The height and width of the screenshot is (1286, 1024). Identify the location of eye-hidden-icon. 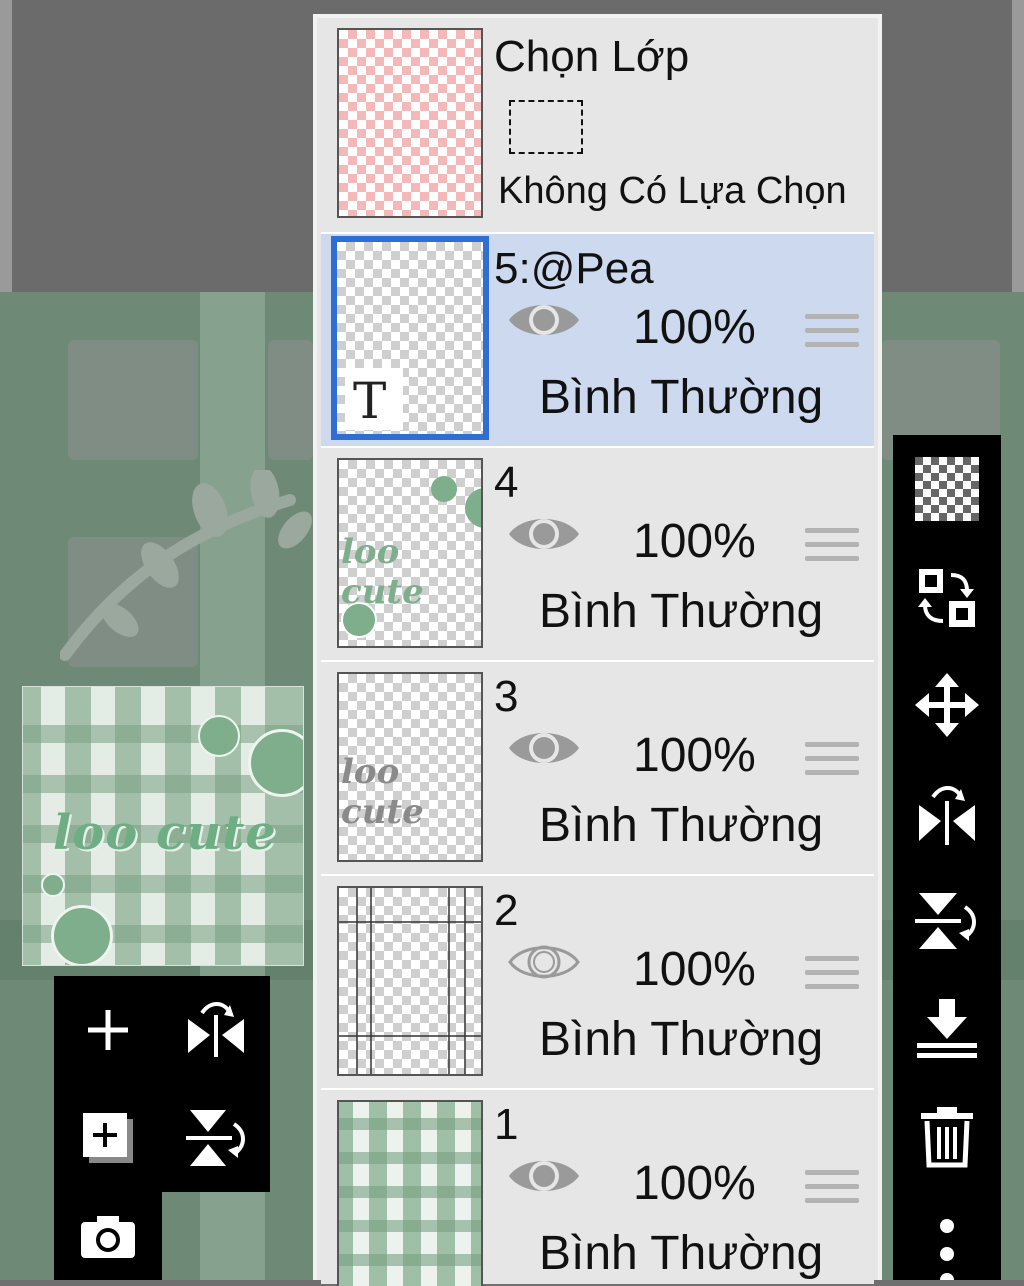
(544, 962).